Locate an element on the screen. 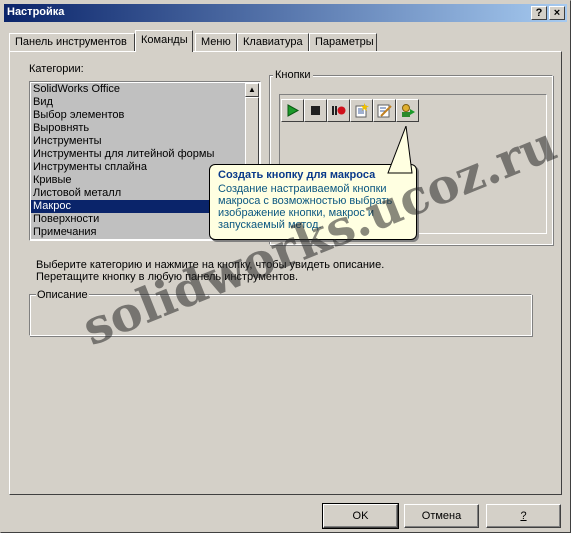 The width and height of the screenshot is (571, 533). help-button: ? is located at coordinates (523, 516).